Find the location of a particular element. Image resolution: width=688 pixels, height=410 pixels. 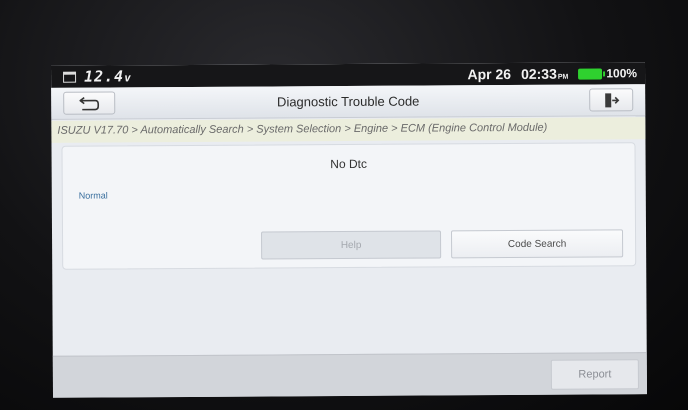

title-bar: Diagnostic Trouble Code is located at coordinates (348, 102).